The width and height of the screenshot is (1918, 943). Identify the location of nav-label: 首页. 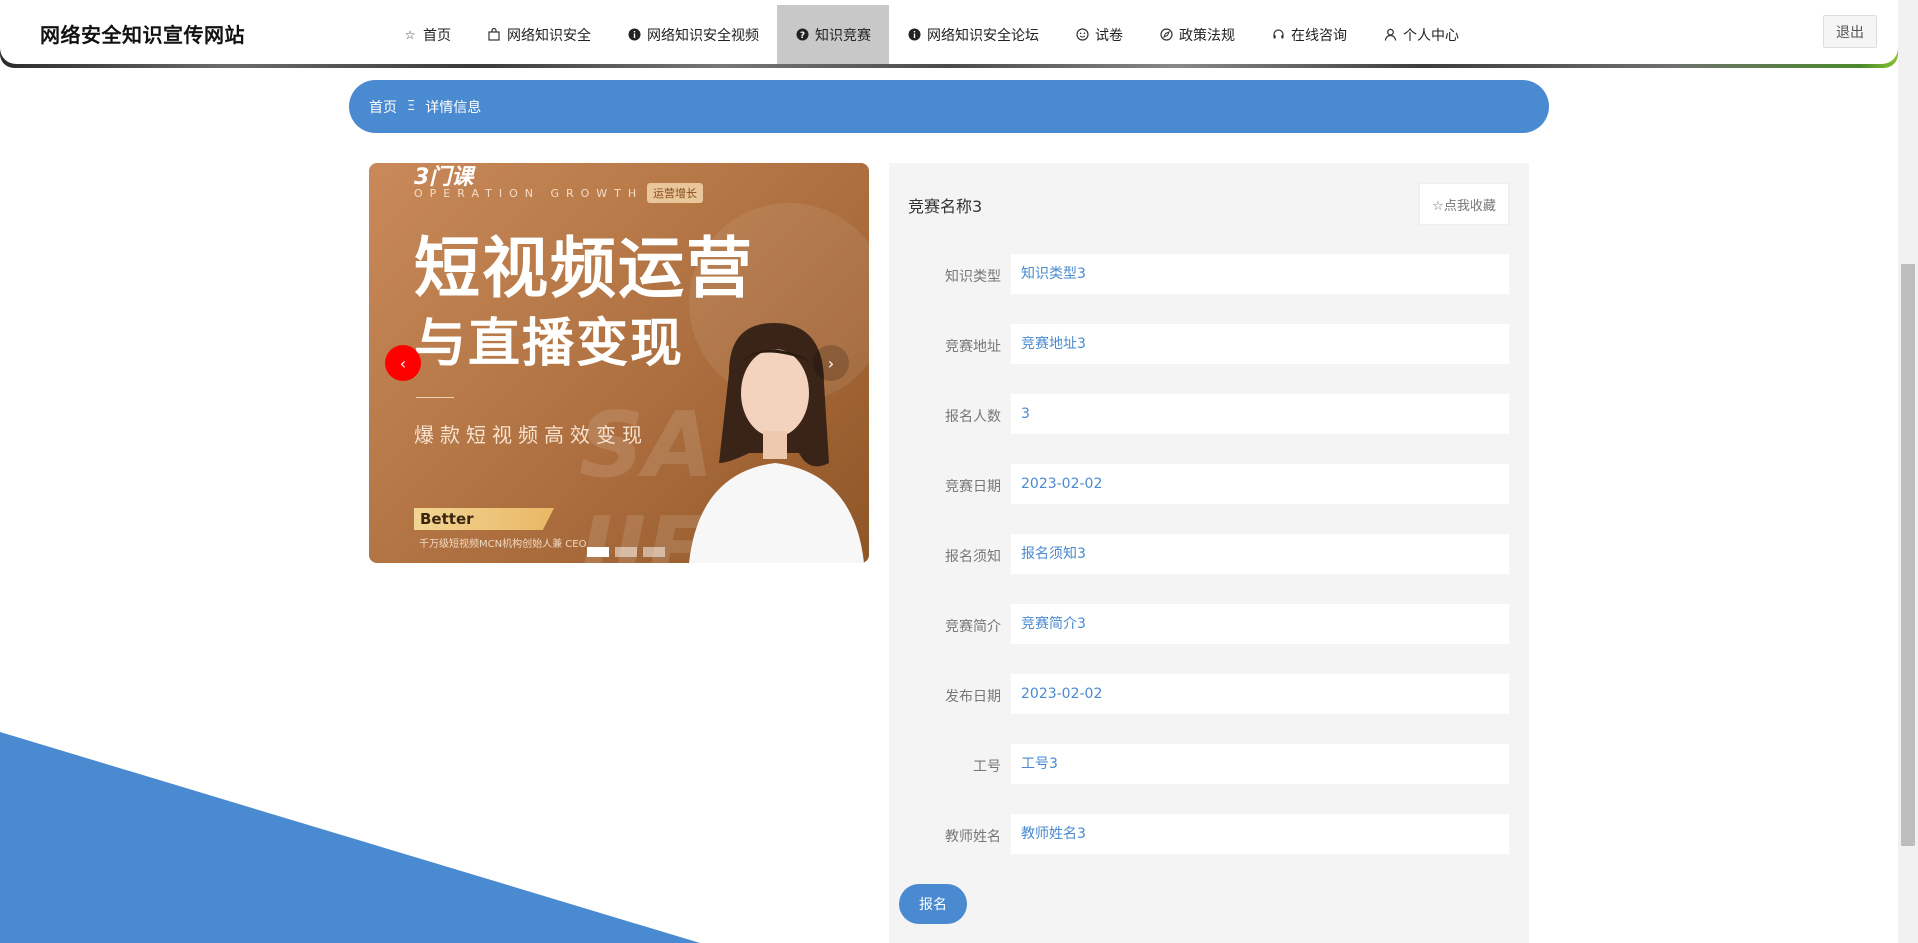
(437, 35).